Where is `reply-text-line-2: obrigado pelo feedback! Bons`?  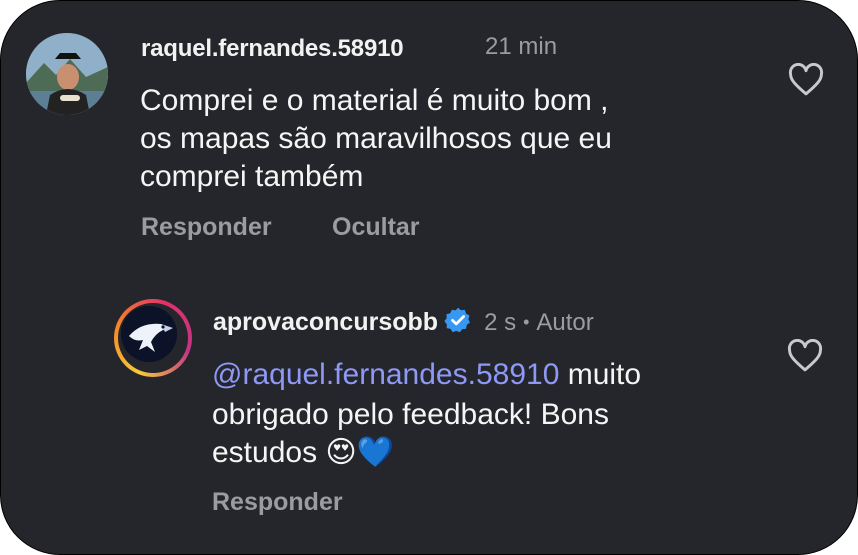
reply-text-line-2: obrigado pelo feedback! Bons is located at coordinates (410, 414).